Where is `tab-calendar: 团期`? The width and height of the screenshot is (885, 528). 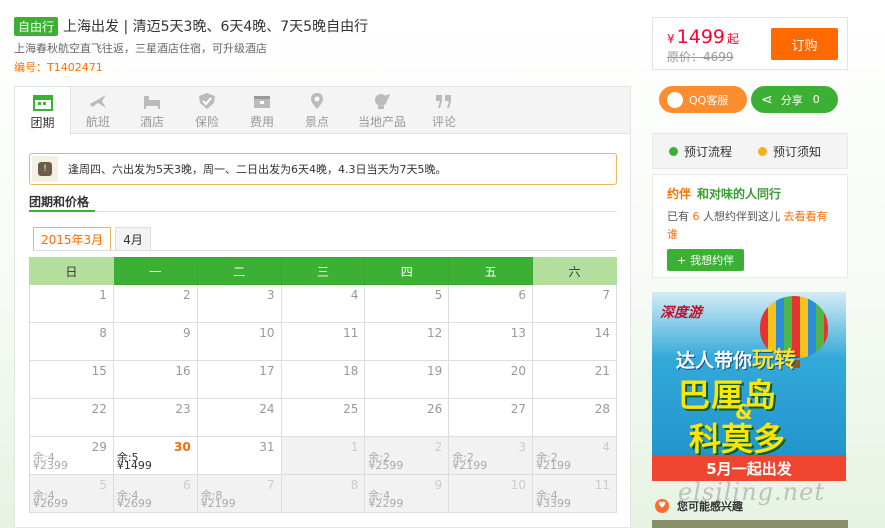 tab-calendar: 团期 is located at coordinates (43, 111).